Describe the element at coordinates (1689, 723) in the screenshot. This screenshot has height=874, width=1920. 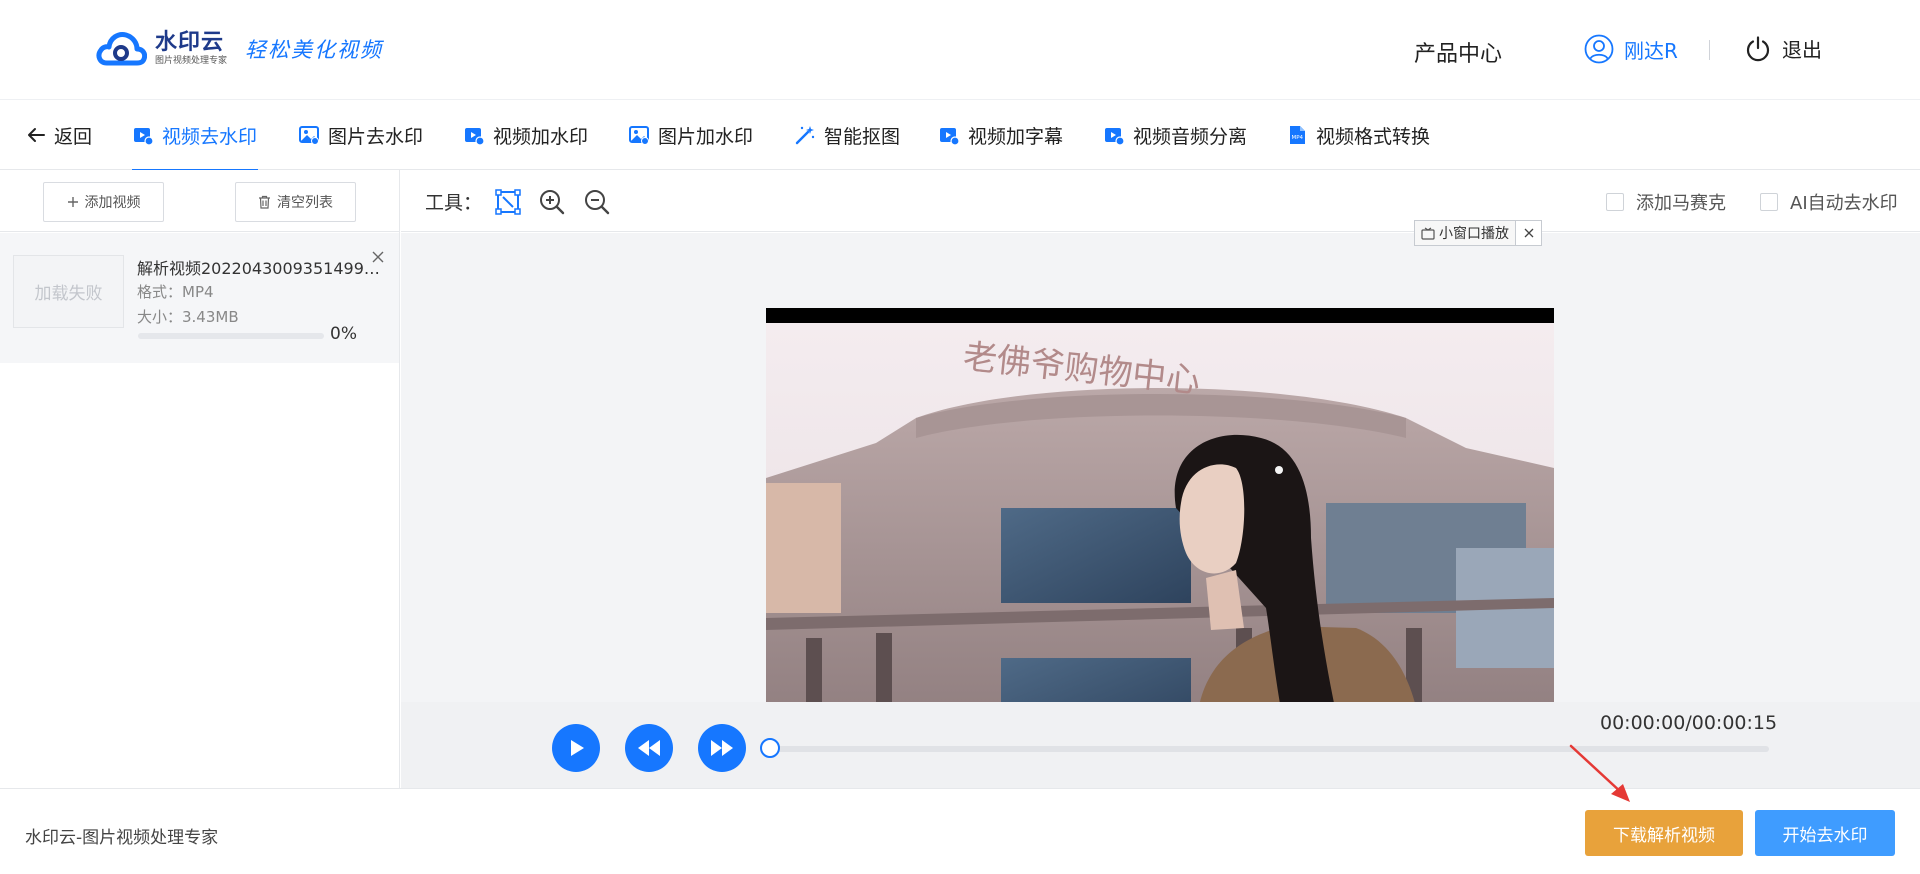
I see `playback-time: 00:00:00/00:00:15` at that location.